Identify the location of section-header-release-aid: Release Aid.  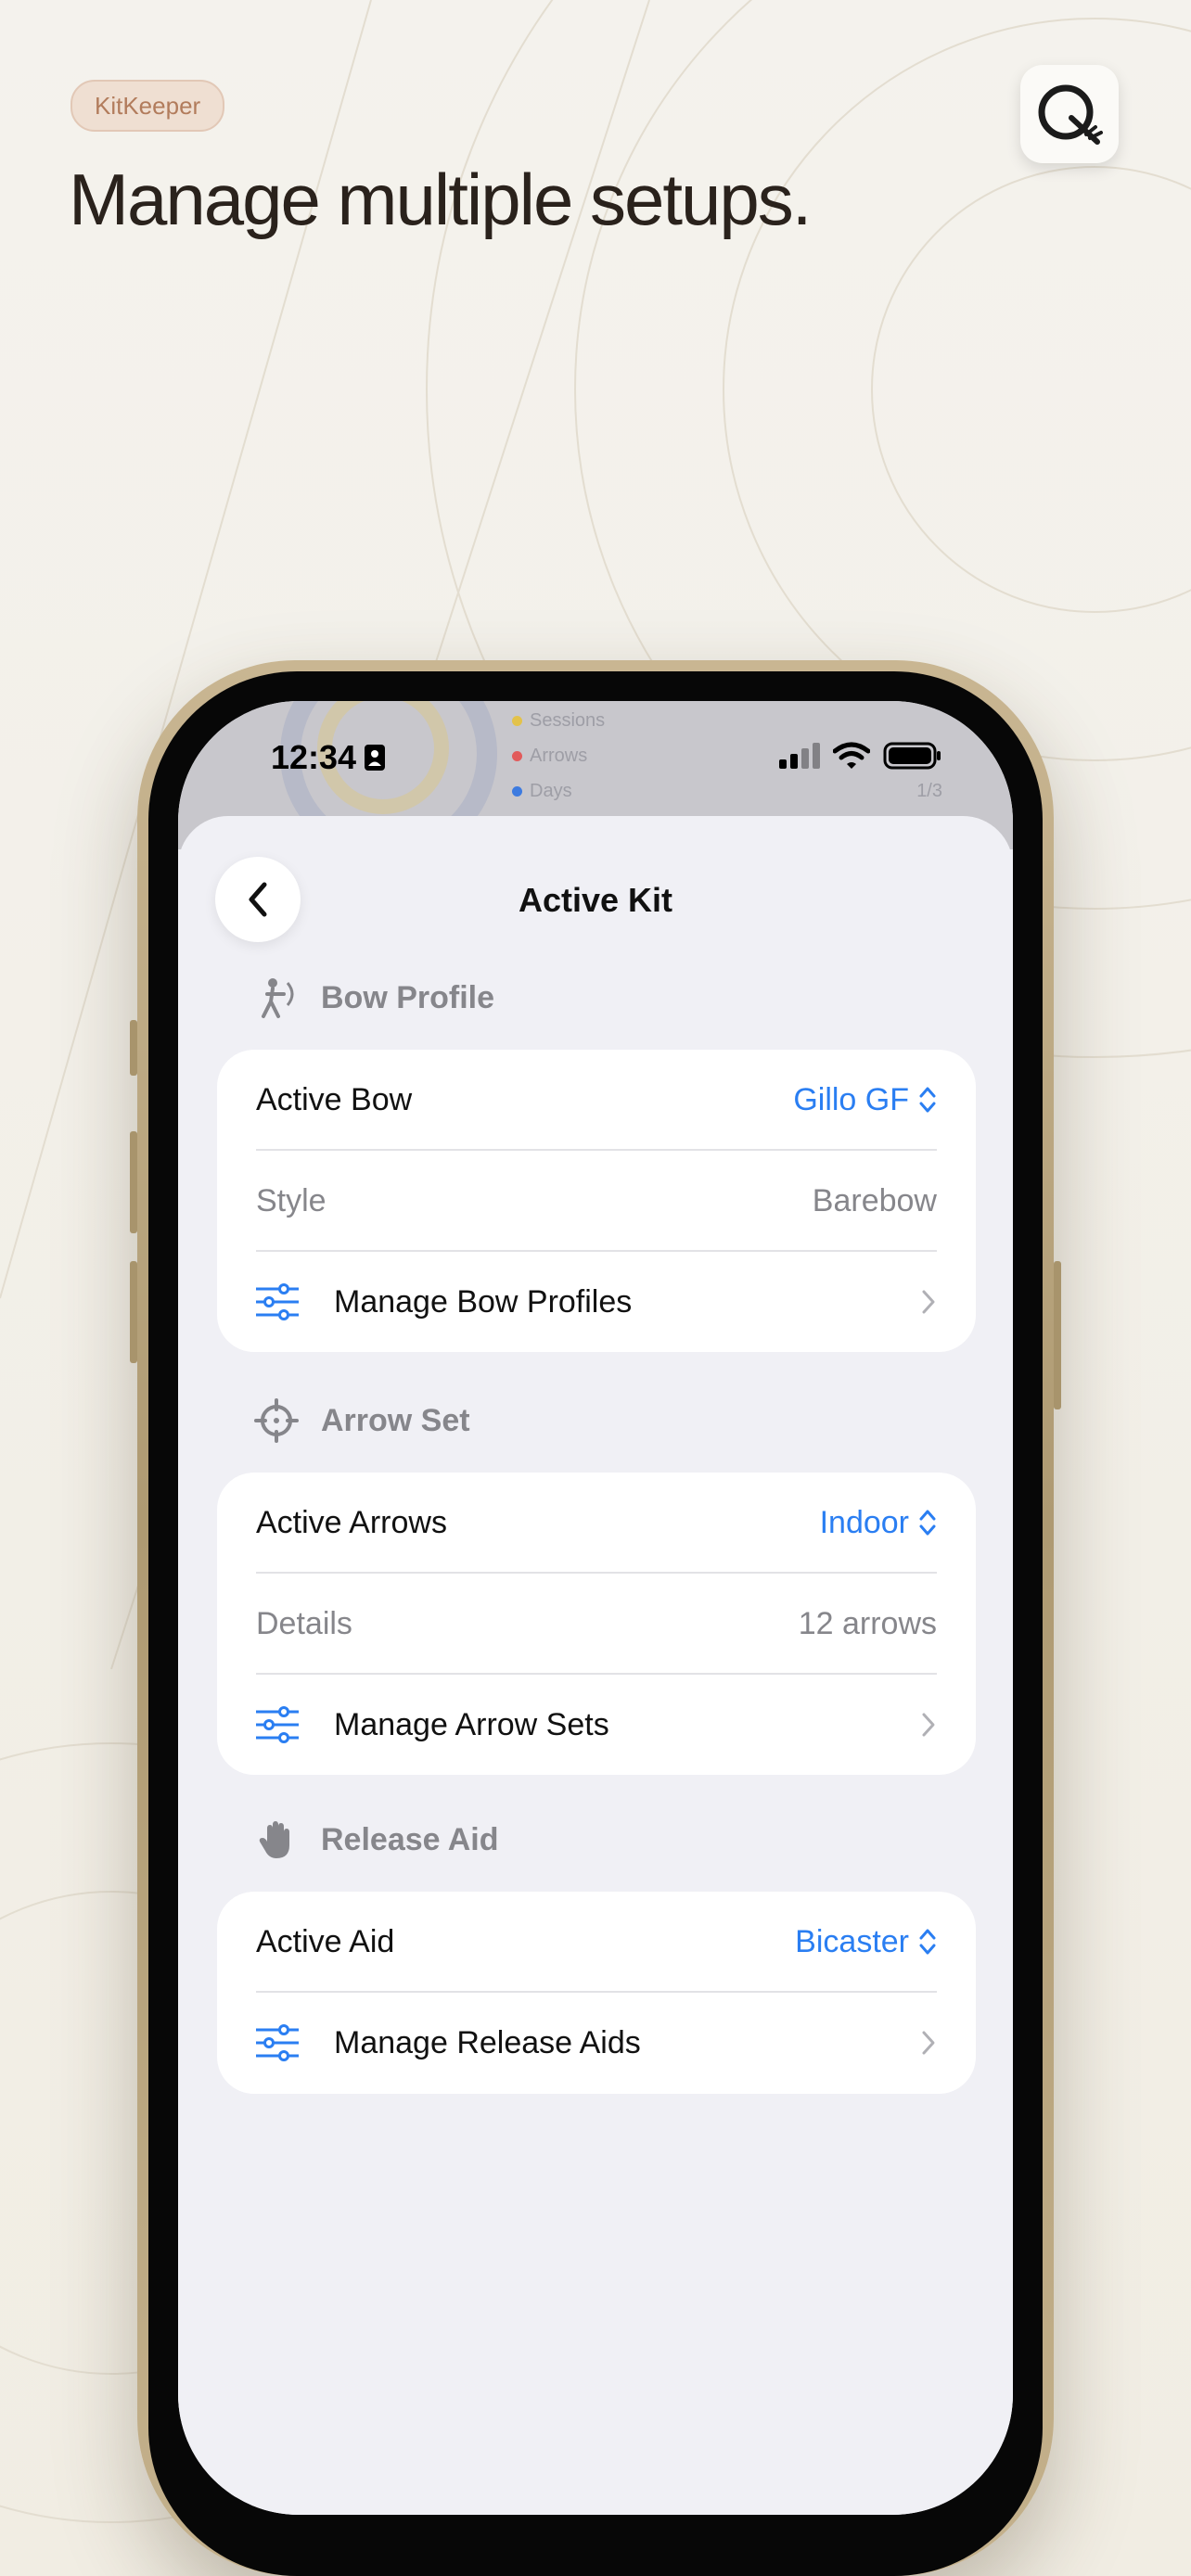
(376, 1840).